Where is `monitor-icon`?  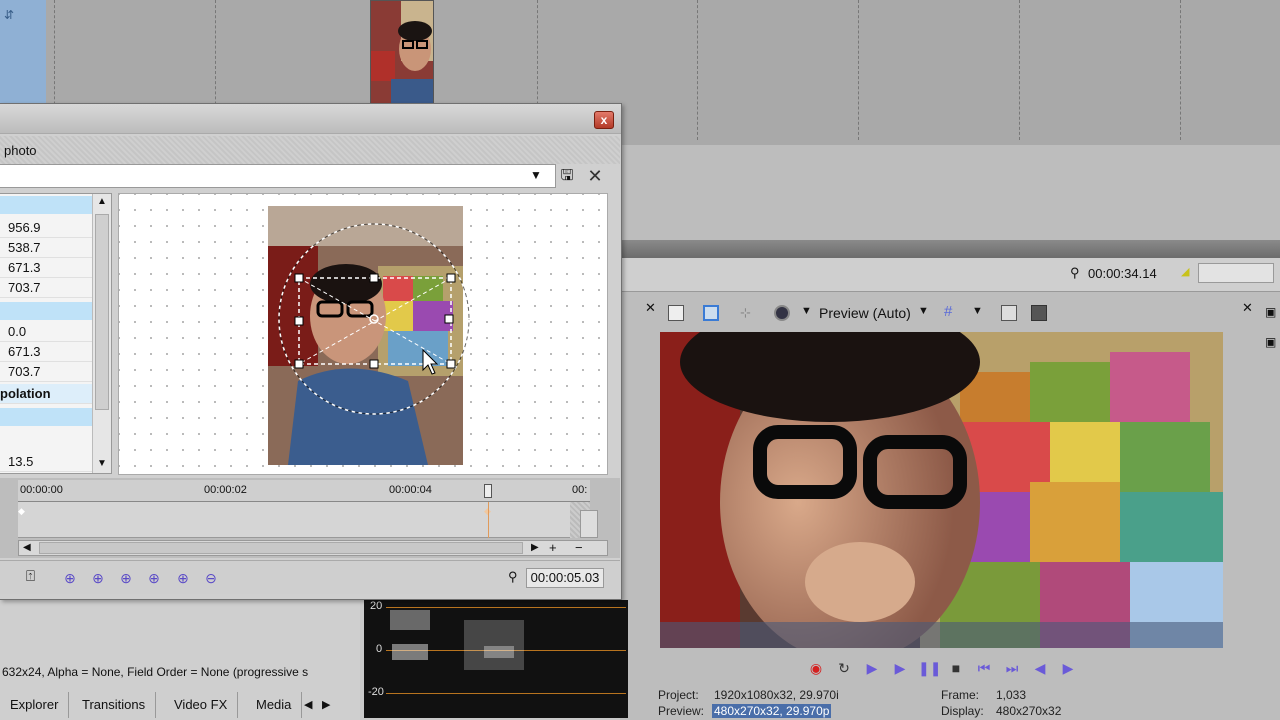
monitor-icon is located at coordinates (711, 313).